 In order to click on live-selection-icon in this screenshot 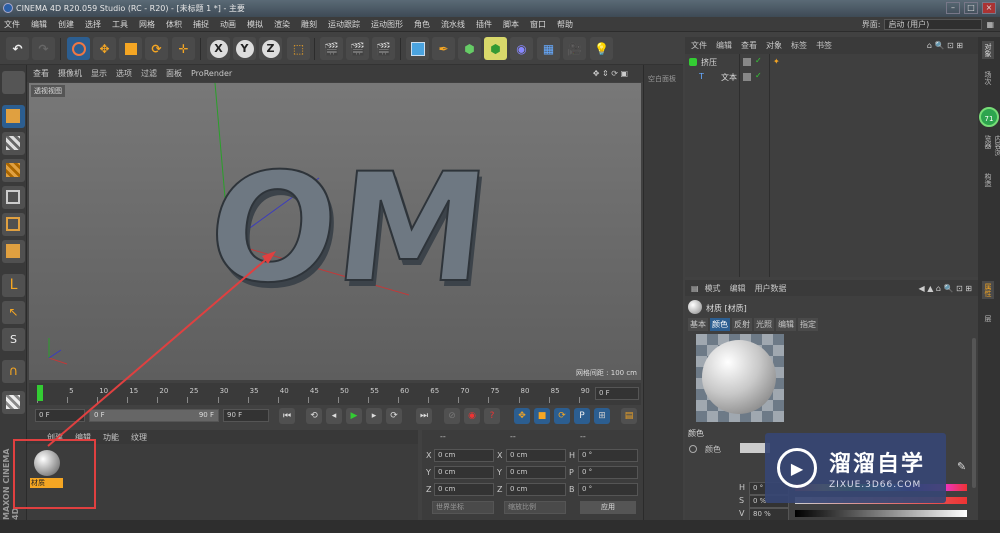, I will do `click(78, 48)`.